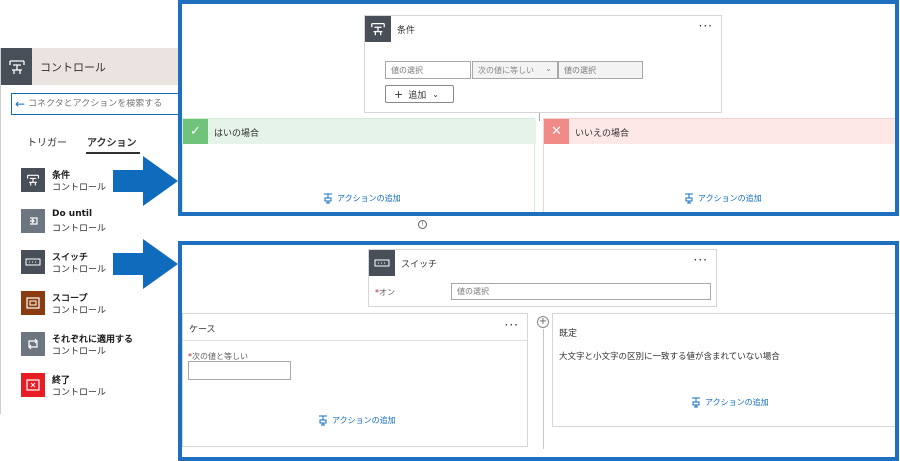  I want to click on case-value-field, so click(239, 370).